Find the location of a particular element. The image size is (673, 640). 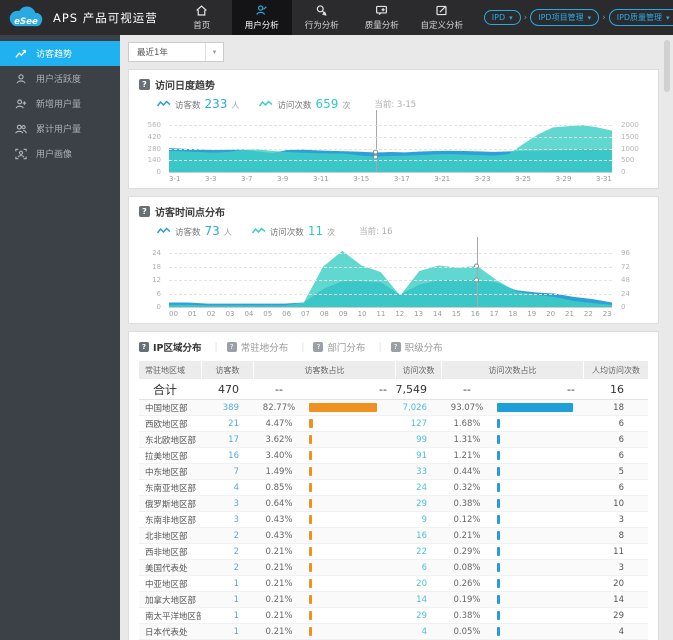

trend-icon is located at coordinates (20, 53).